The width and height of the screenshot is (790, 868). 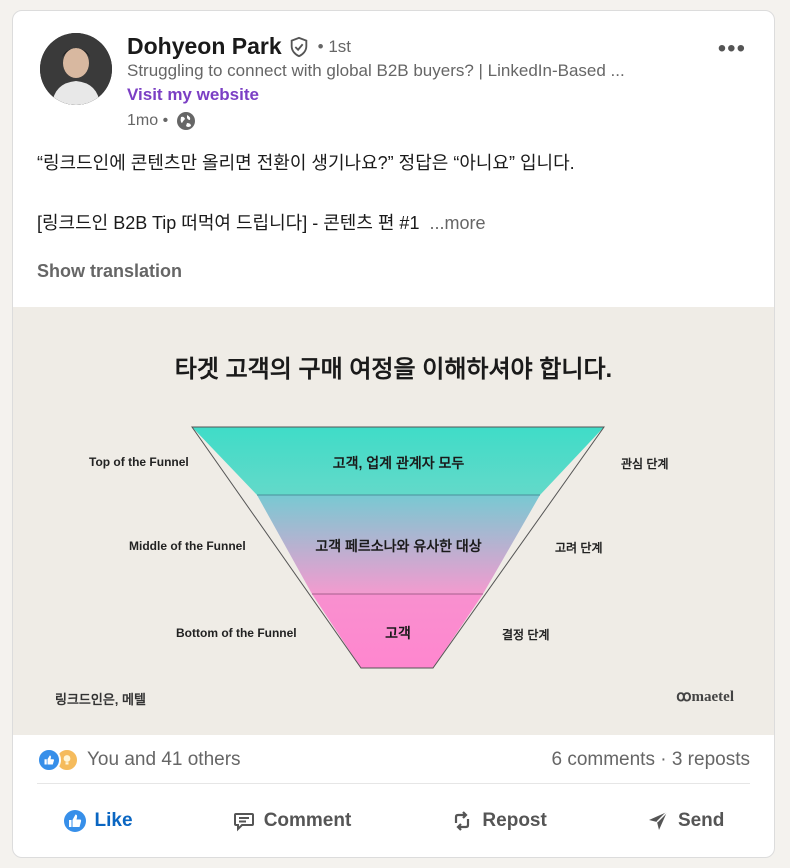 I want to click on funnel-graphic, so click(x=398, y=547).